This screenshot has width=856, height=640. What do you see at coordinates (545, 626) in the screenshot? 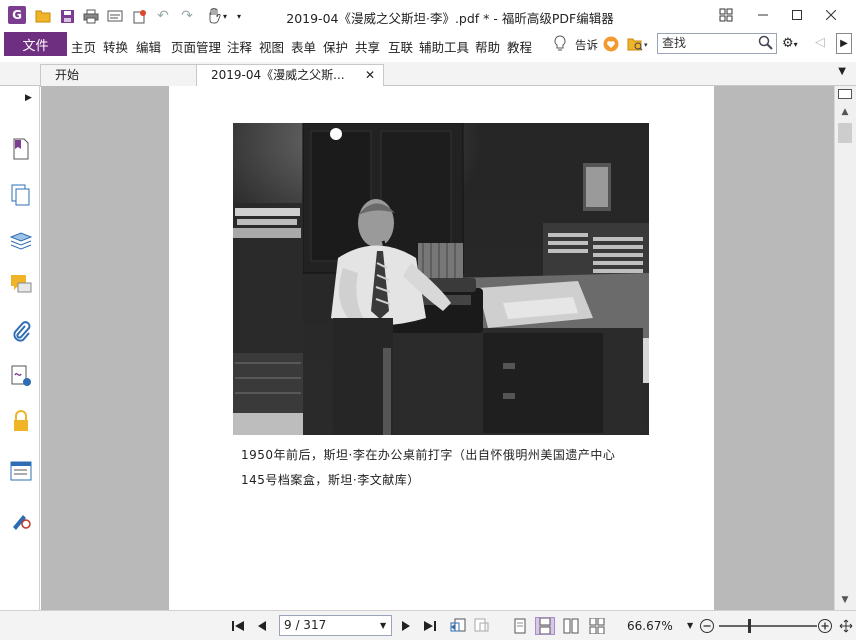
I see `continuous-view-icon` at bounding box center [545, 626].